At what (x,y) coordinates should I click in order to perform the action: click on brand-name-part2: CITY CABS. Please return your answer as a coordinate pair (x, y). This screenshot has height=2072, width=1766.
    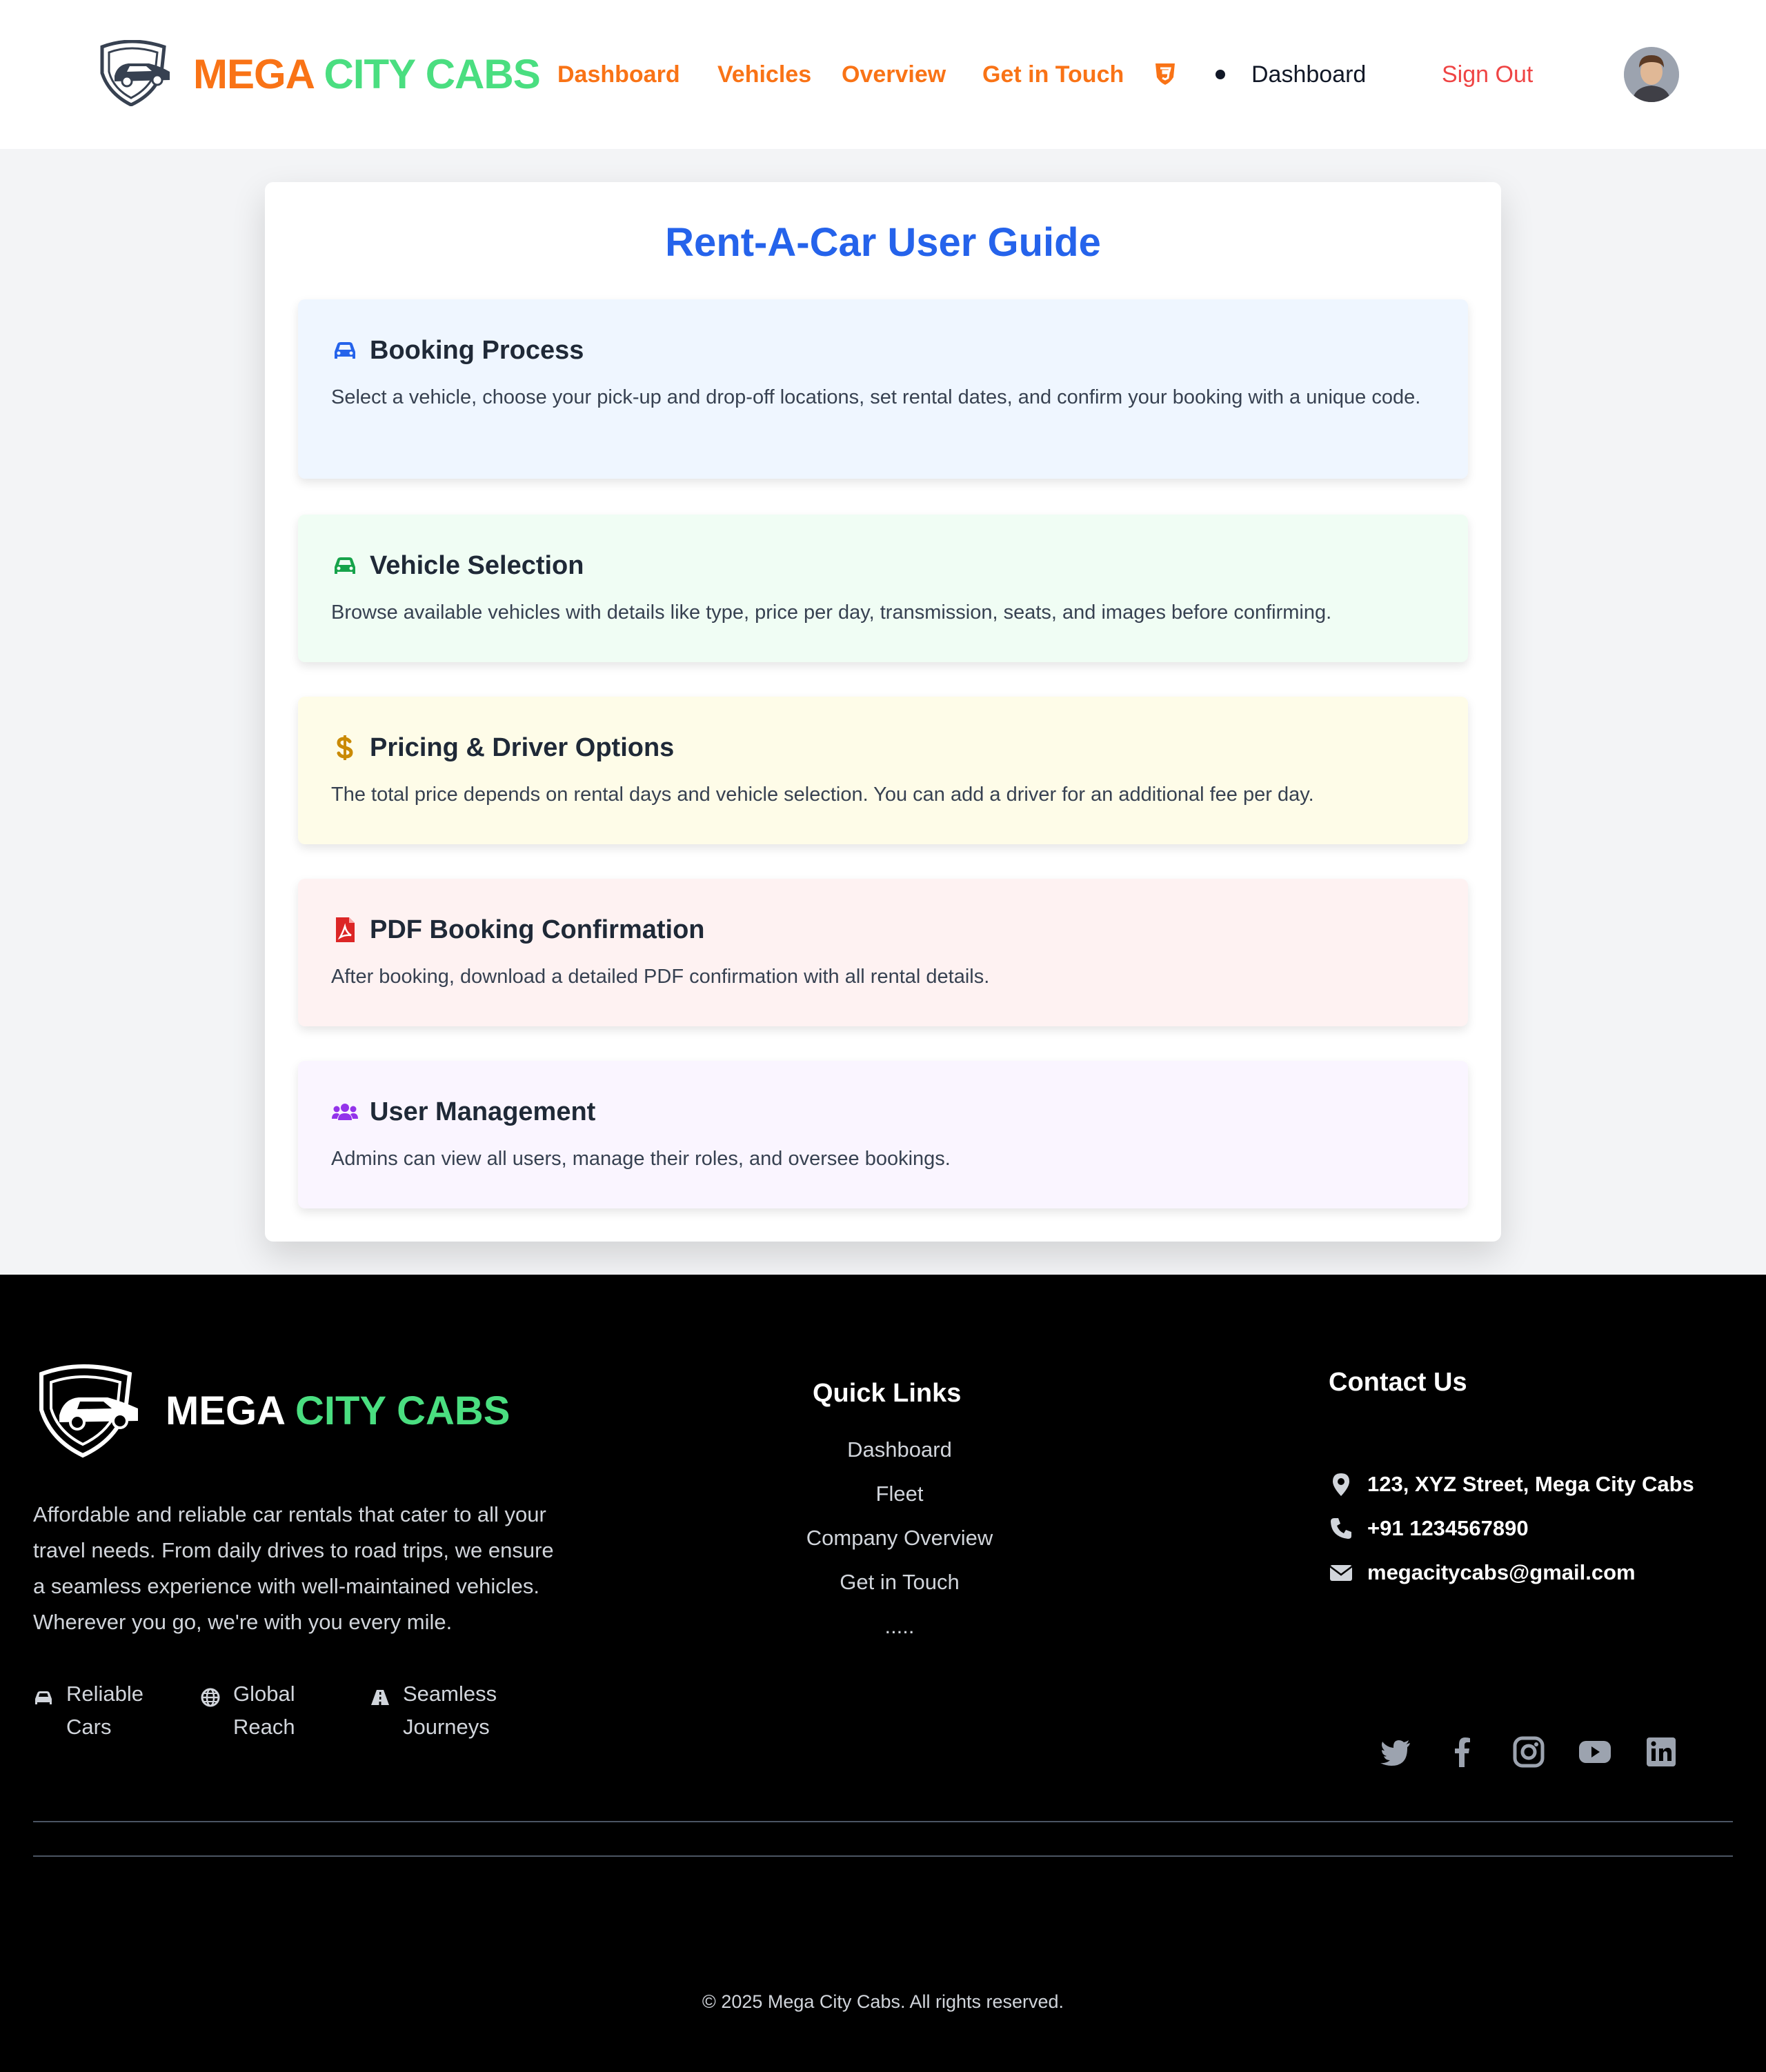
    Looking at the image, I should click on (432, 74).